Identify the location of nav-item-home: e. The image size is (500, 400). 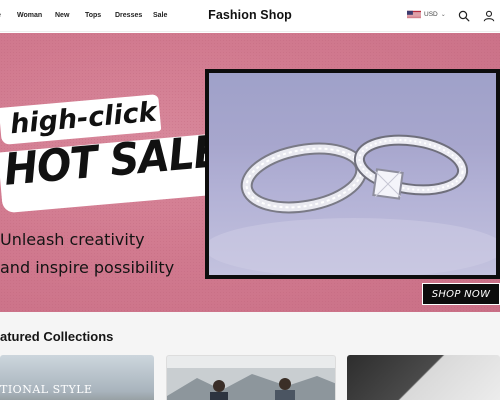
(0, 15).